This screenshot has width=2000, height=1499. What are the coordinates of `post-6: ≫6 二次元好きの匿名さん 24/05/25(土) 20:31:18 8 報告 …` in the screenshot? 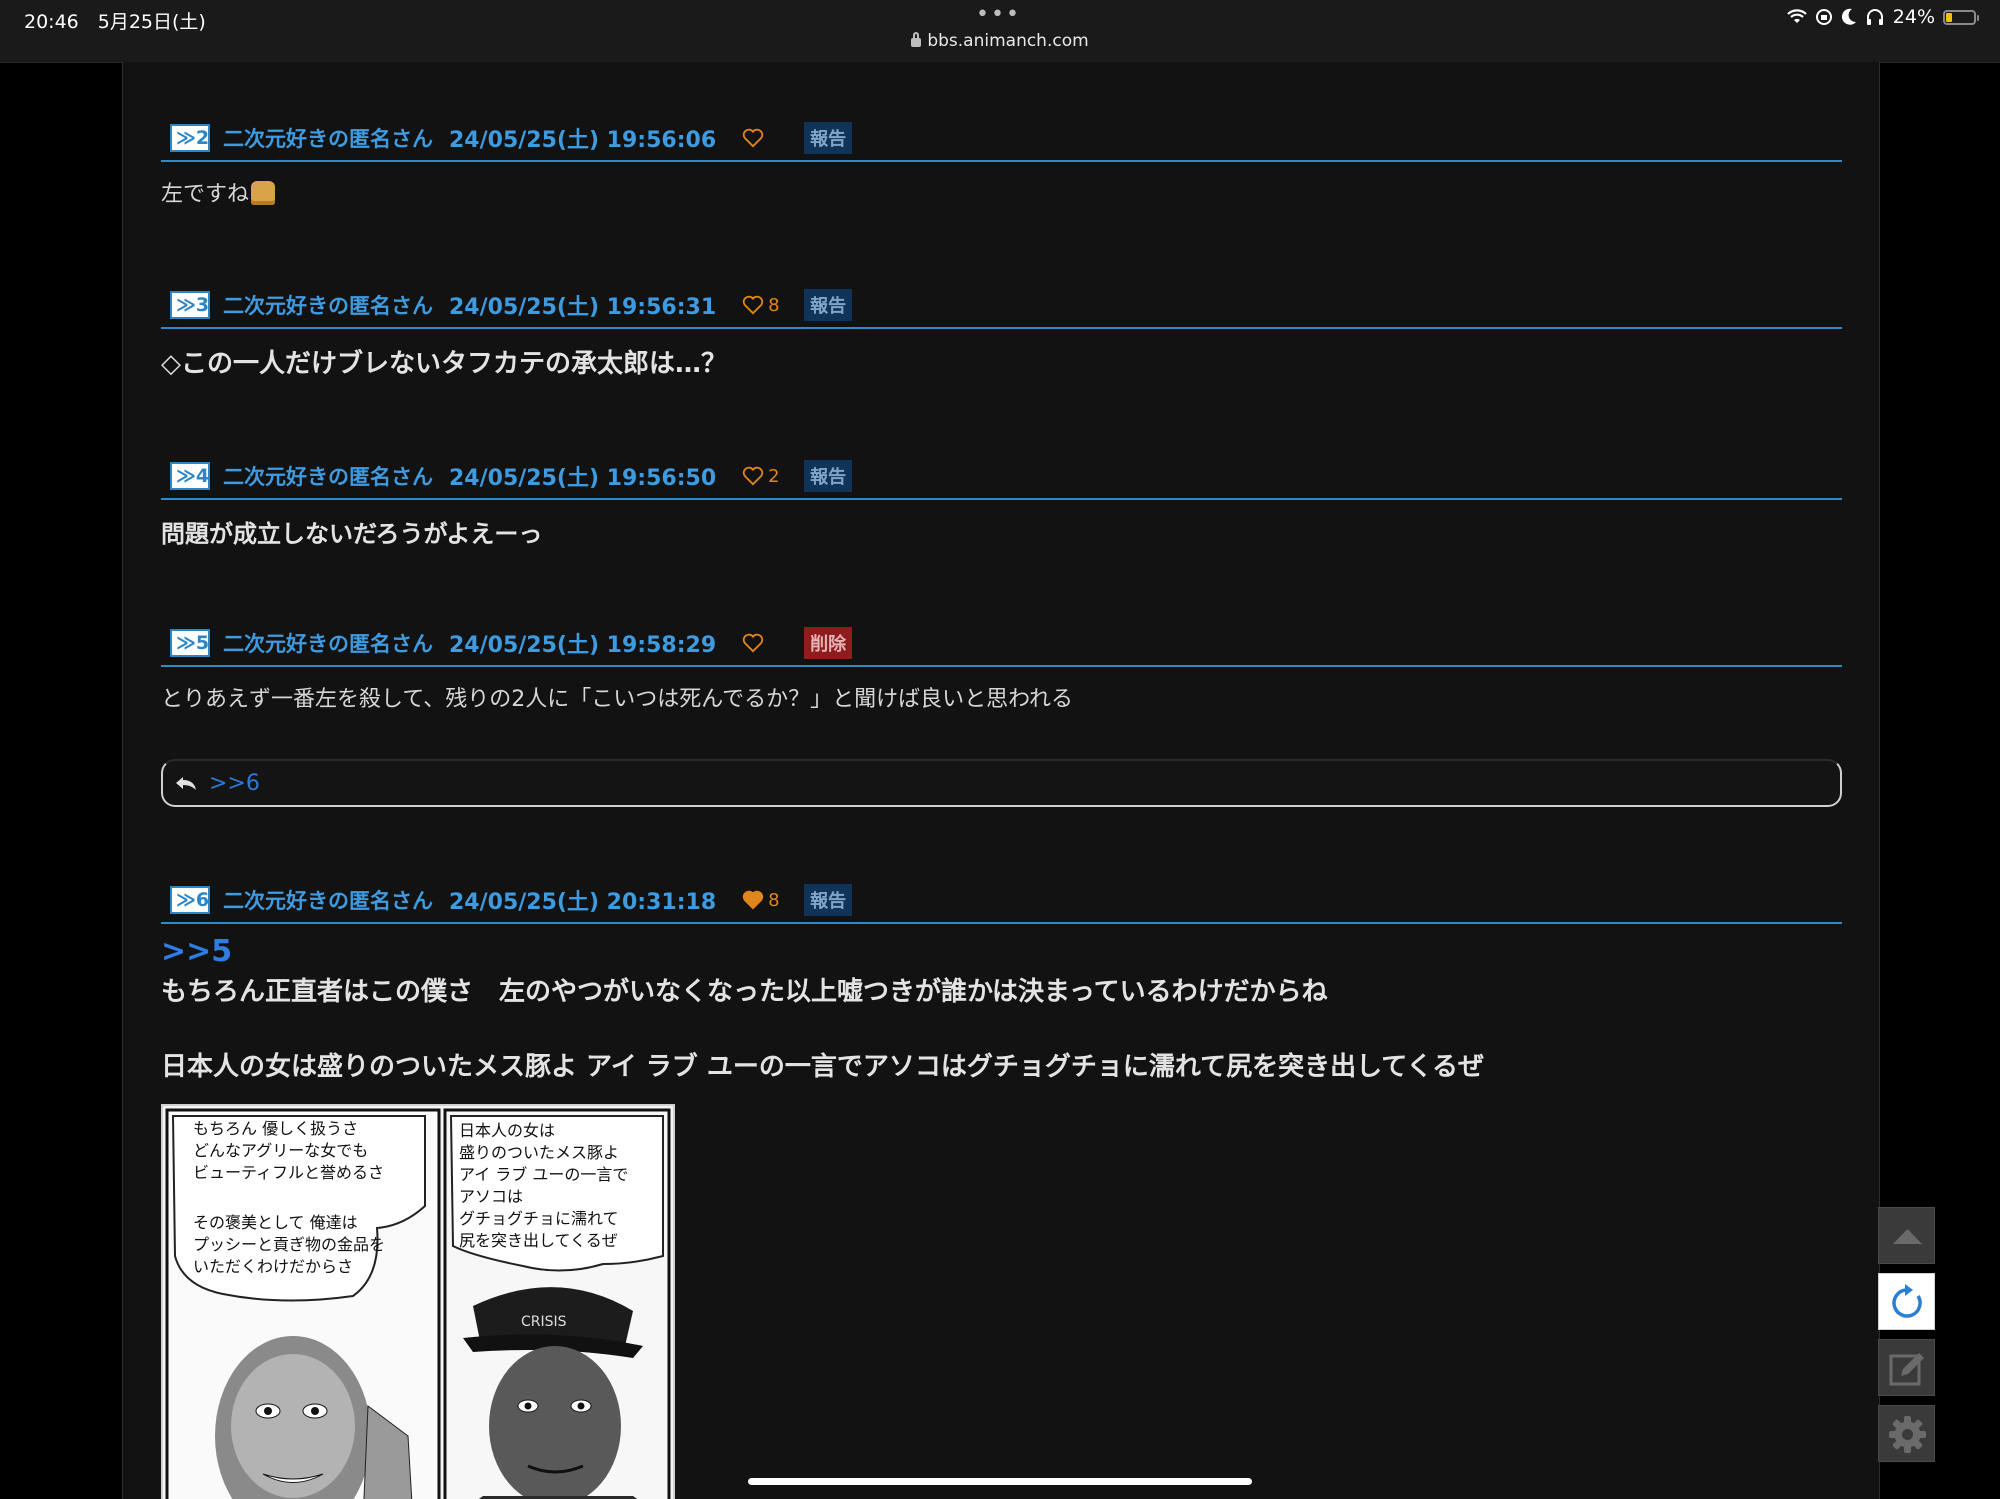 It's located at (1001, 980).